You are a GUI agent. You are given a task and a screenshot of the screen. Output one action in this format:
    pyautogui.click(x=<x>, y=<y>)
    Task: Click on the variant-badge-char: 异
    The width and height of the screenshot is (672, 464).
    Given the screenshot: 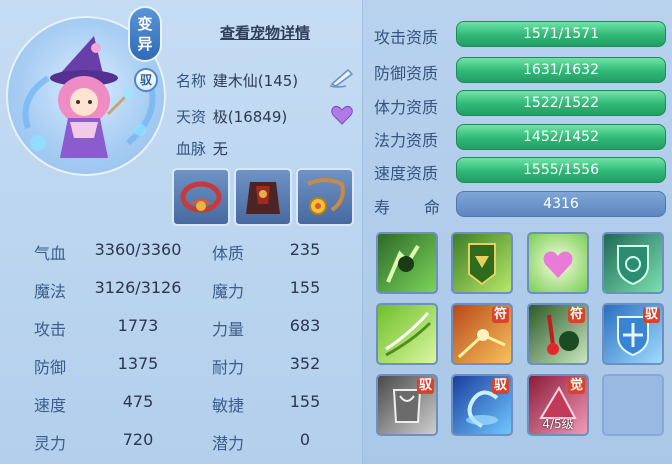 What is the action you would take?
    pyautogui.click(x=145, y=44)
    